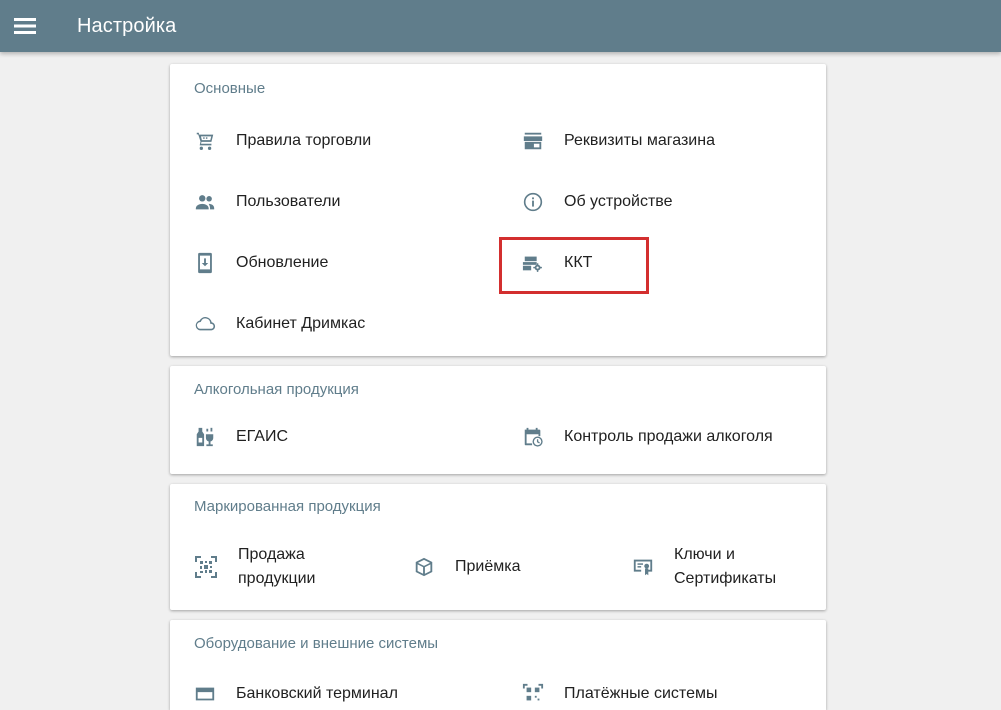  Describe the element at coordinates (304, 140) in the screenshot. I see `settings-item-label: Правила торговли` at that location.